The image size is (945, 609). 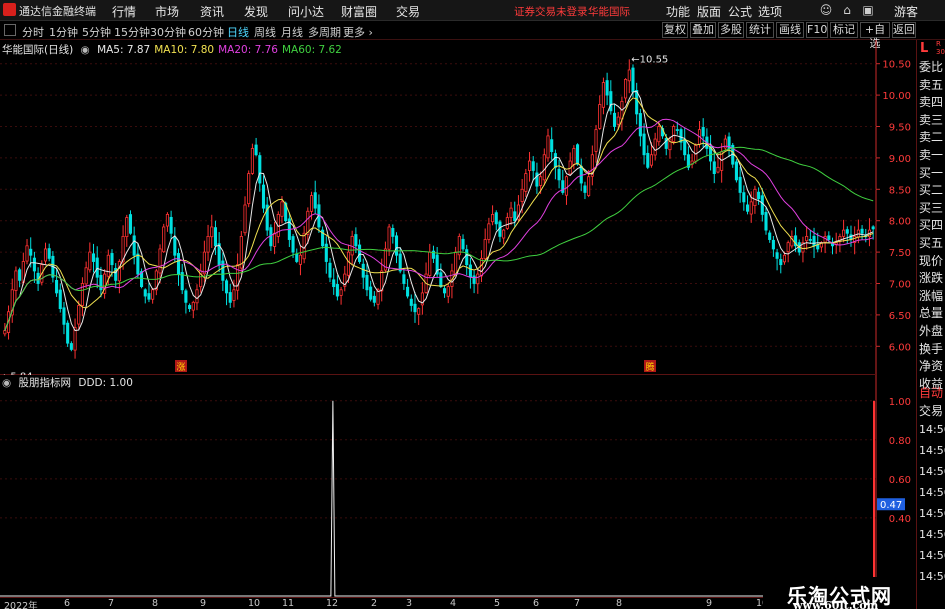 I want to click on period-tab-2: 5分钟, so click(x=96, y=32).